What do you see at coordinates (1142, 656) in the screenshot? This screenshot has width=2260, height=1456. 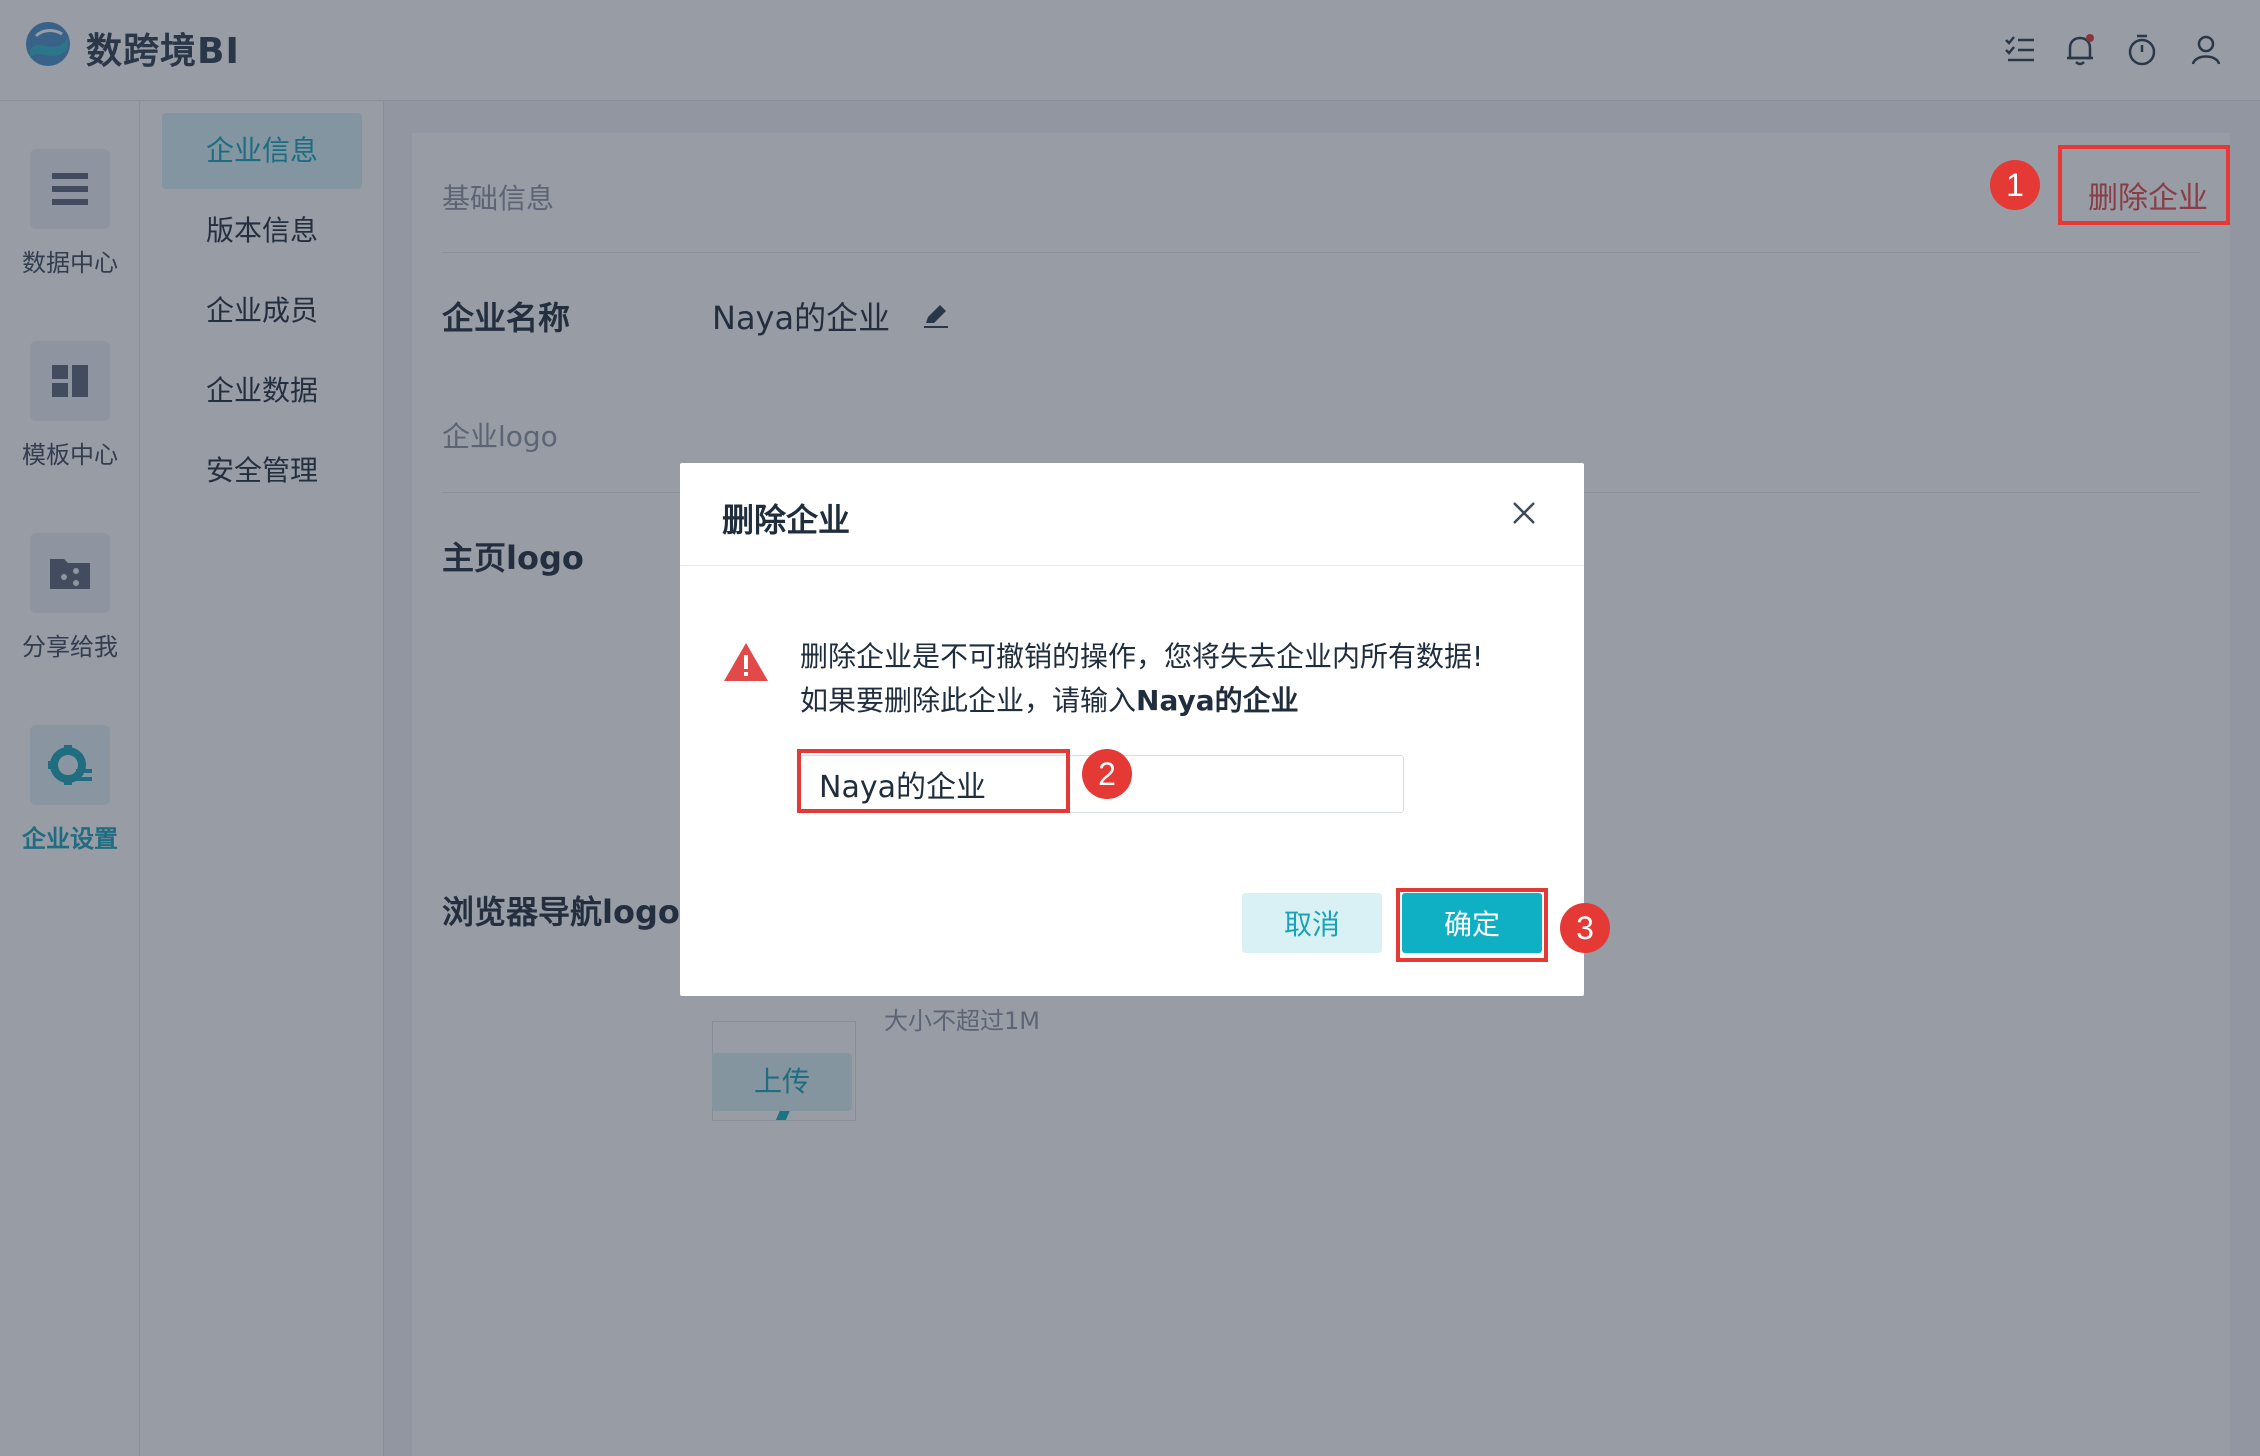 I see `warning-message: 删除企业是不可撤销的操作，您将失去企业内所有数据!` at bounding box center [1142, 656].